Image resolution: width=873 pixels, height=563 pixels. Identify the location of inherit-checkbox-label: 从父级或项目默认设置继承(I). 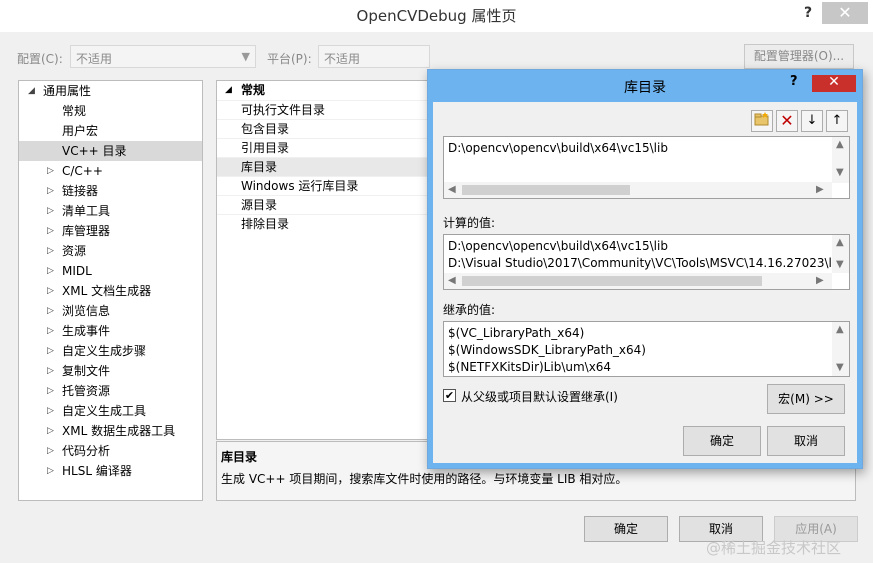
(539, 396).